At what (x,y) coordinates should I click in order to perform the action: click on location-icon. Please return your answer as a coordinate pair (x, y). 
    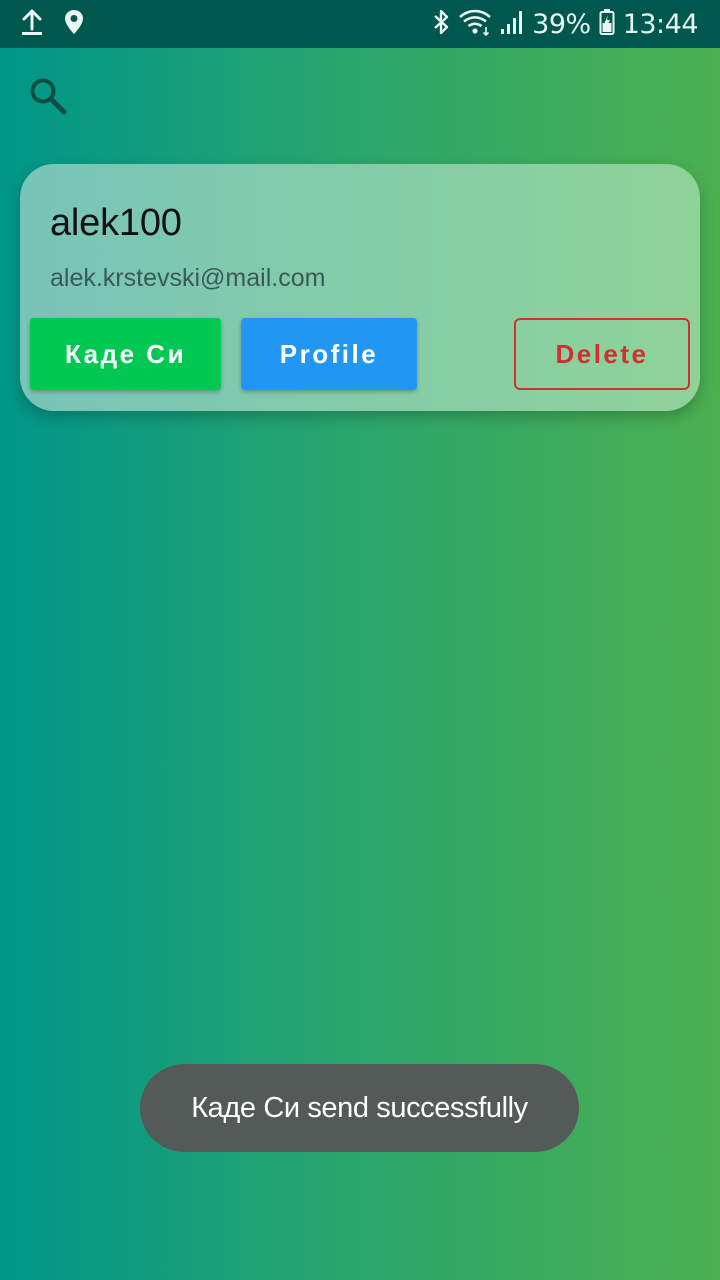
    Looking at the image, I should click on (74, 24).